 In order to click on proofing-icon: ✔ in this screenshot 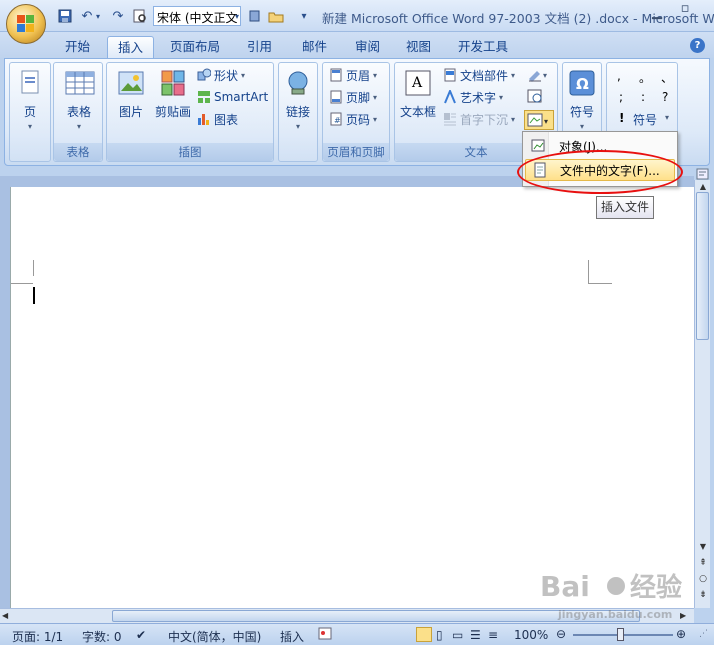, I will do `click(141, 635)`.